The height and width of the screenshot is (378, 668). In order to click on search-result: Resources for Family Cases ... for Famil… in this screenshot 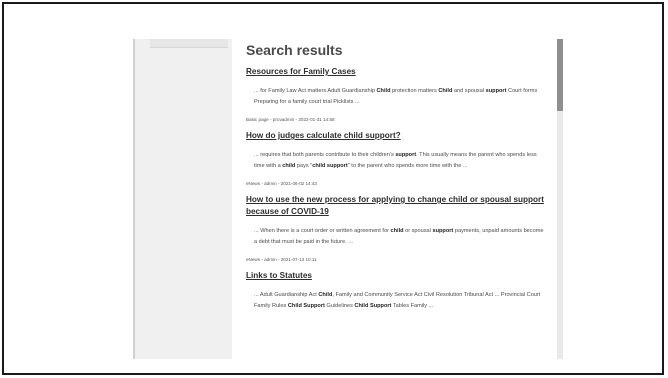, I will do `click(396, 94)`.